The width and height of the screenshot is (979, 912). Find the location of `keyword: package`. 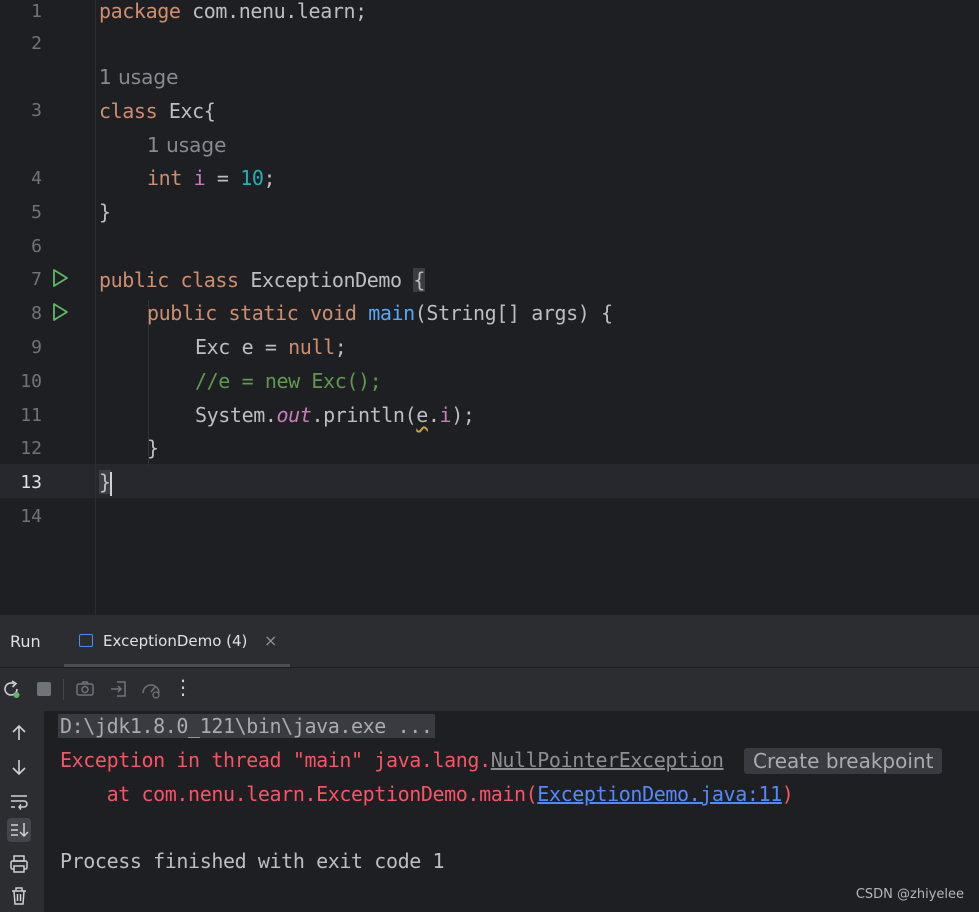

keyword: package is located at coordinates (140, 11).